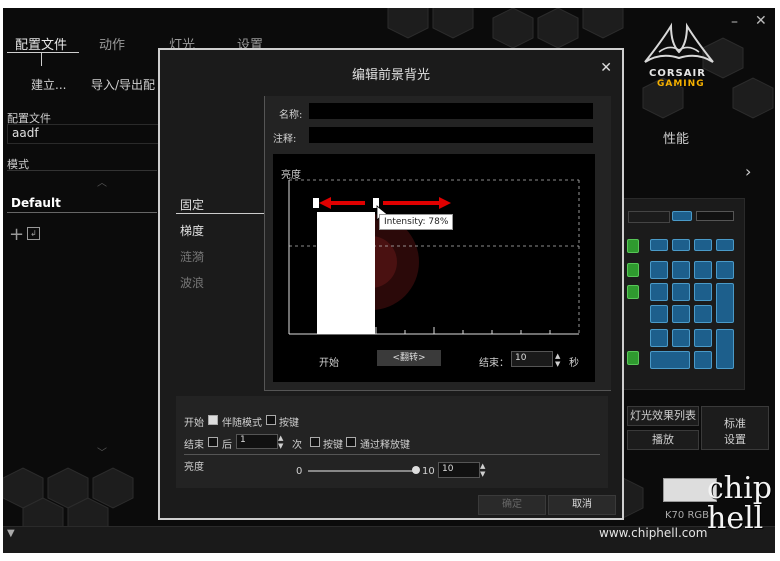  Describe the element at coordinates (194, 423) in the screenshot. I see `start-option-label: 开始` at that location.